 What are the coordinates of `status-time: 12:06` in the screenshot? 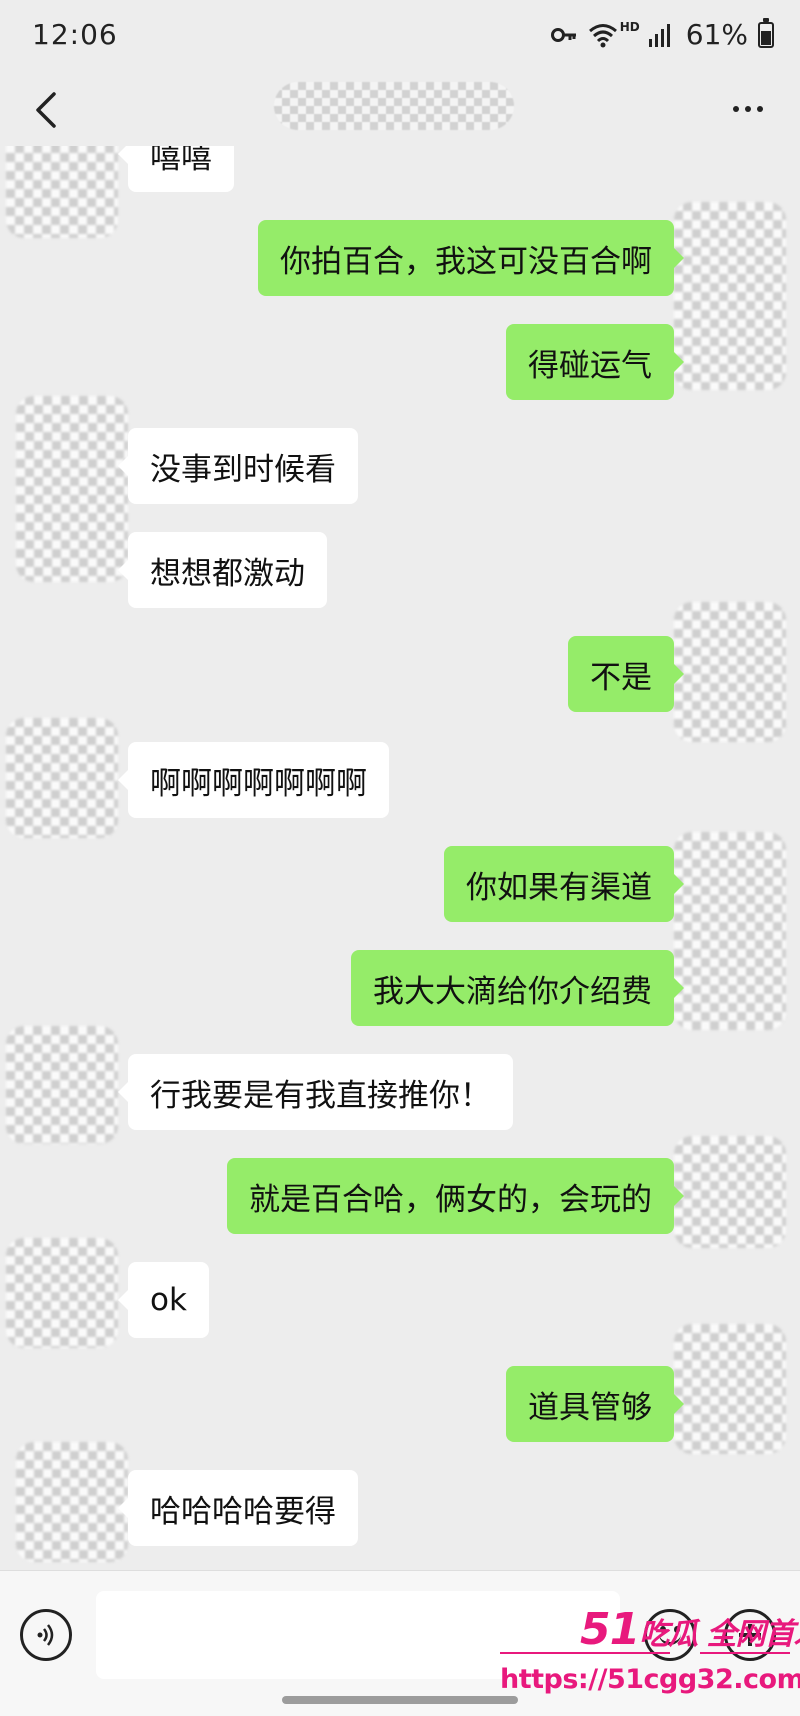 It's located at (75, 34).